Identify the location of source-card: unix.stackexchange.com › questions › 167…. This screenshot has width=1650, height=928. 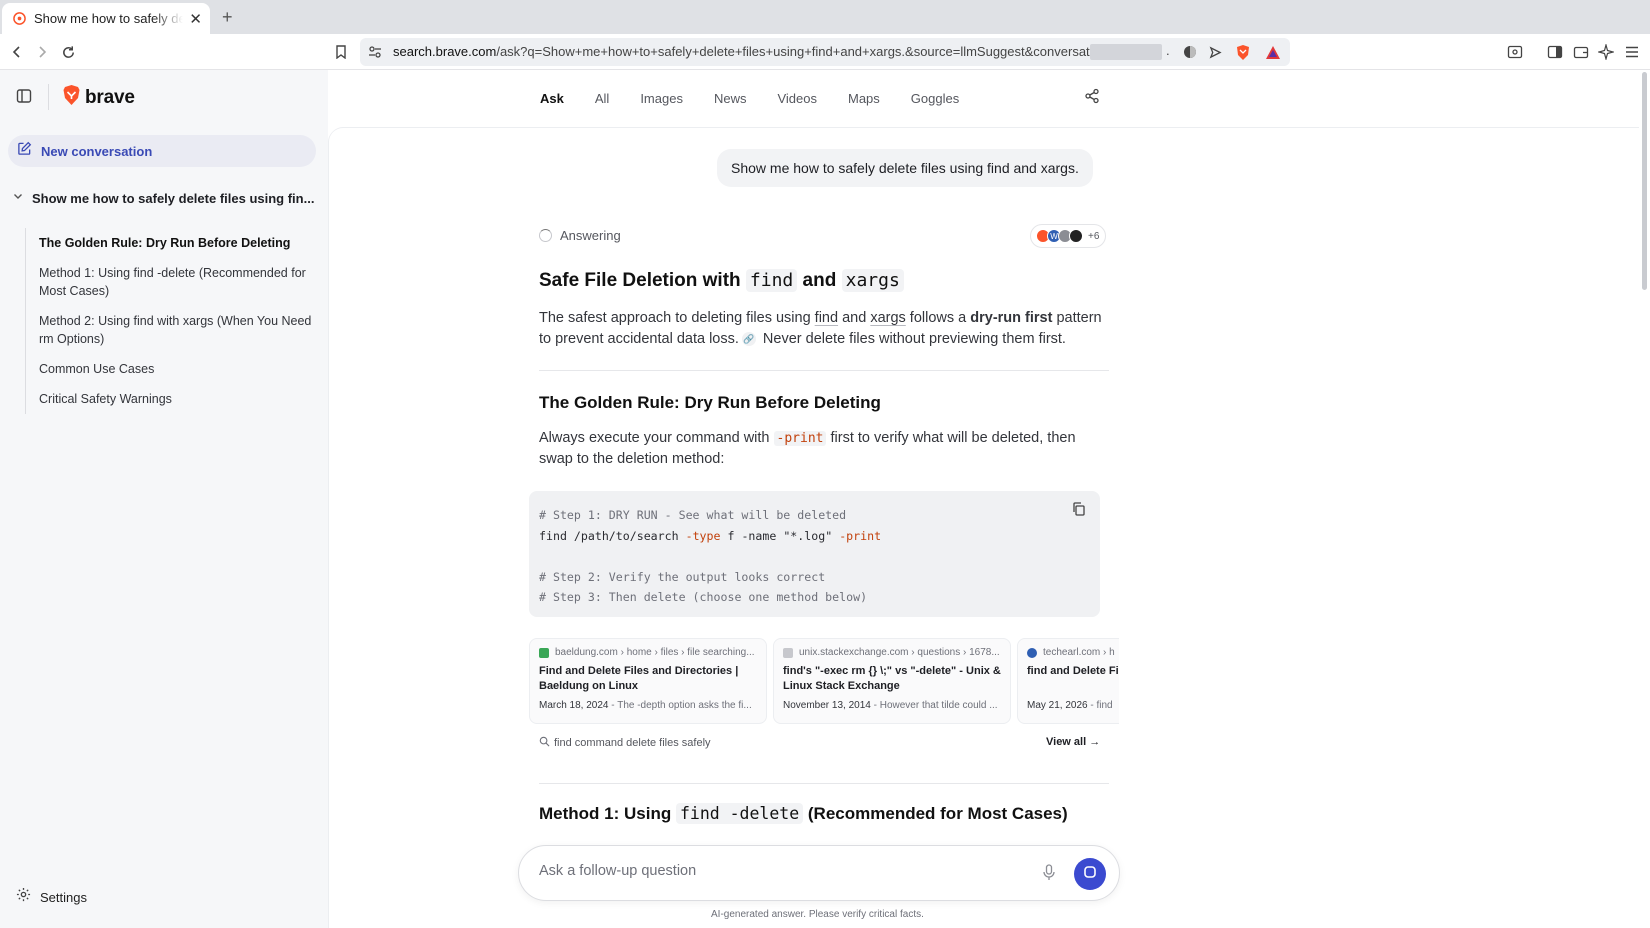
(892, 681).